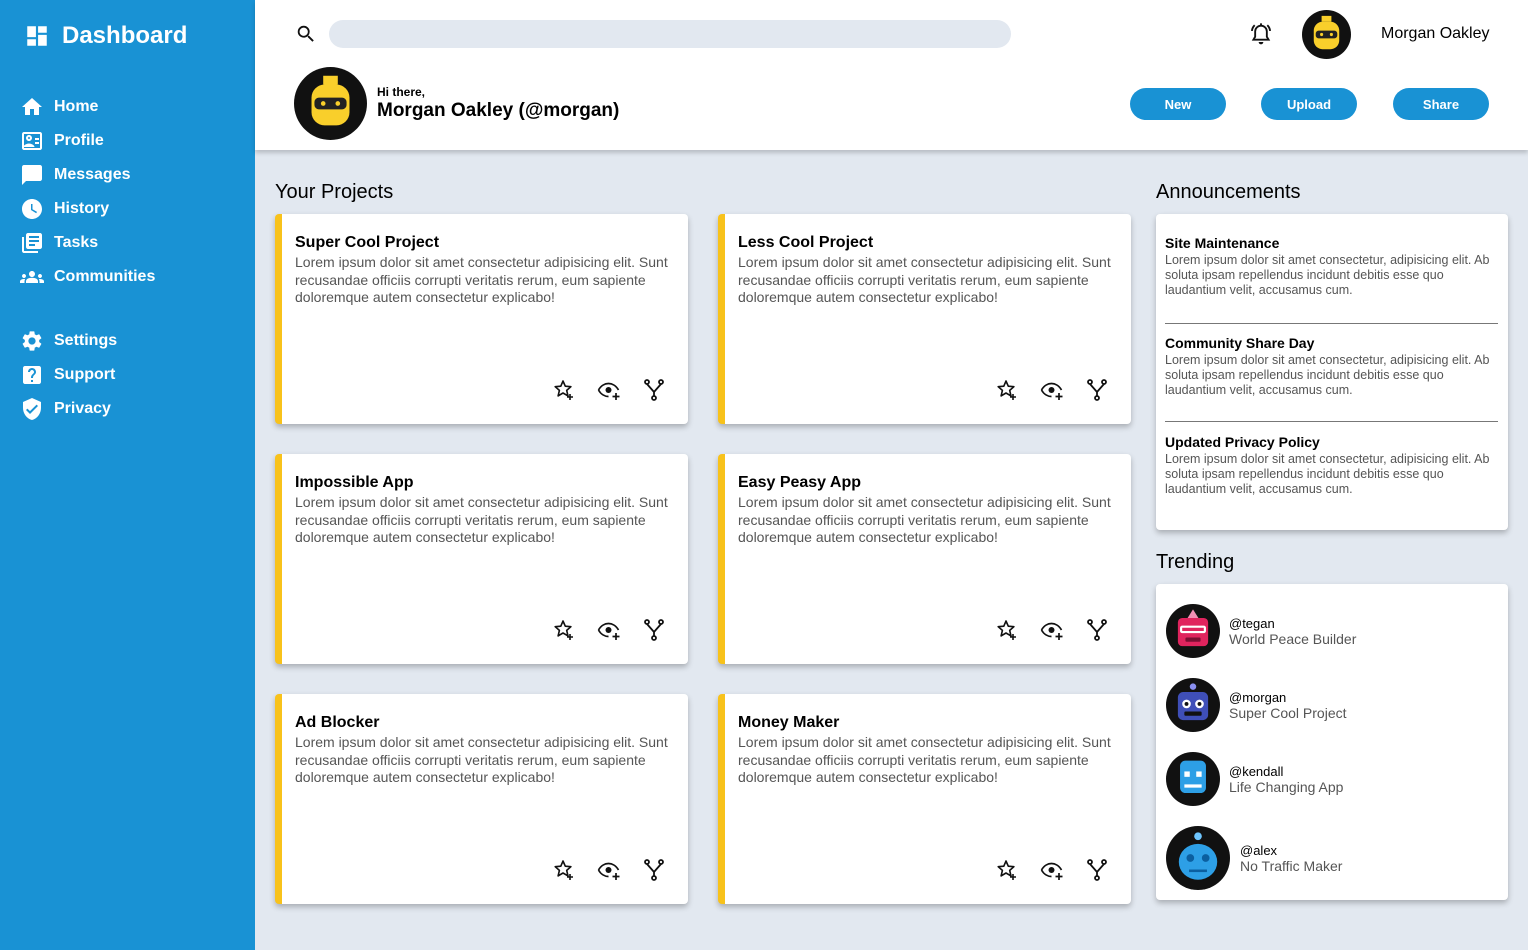  I want to click on trending-project: Life Changing App, so click(1286, 786).